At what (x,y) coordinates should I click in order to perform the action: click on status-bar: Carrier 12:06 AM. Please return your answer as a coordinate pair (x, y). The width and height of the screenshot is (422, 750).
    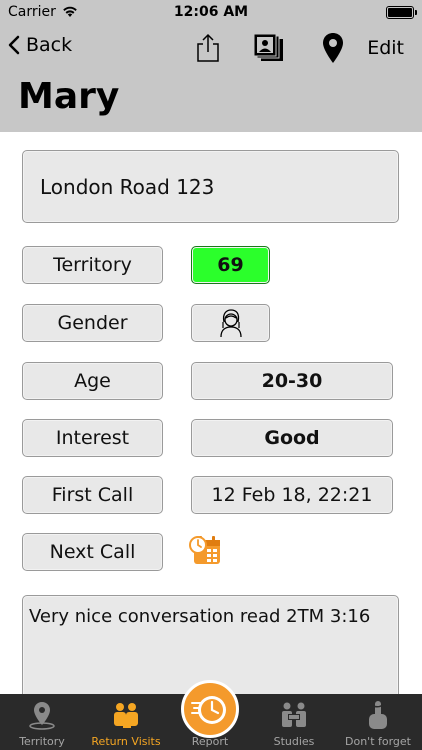
    Looking at the image, I should click on (211, 13).